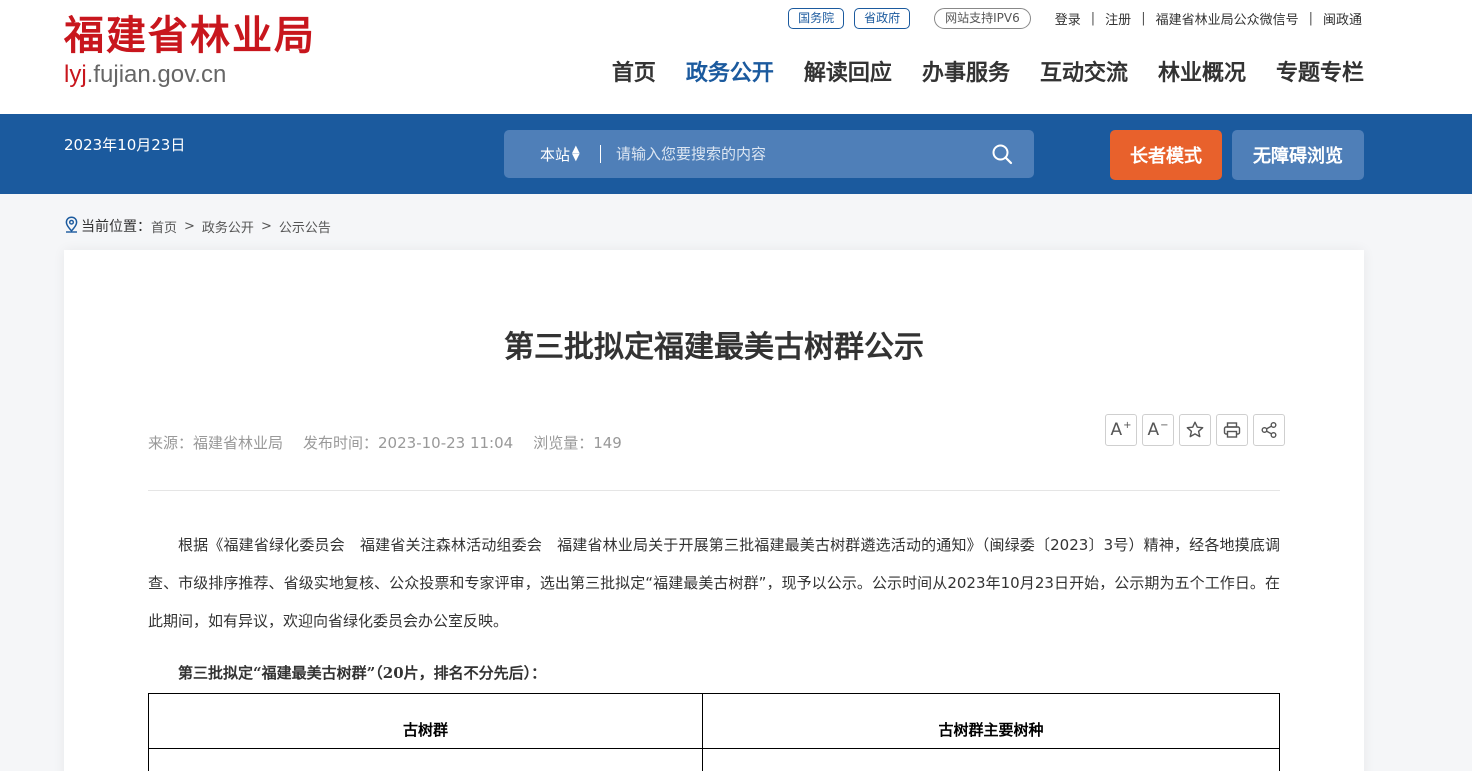 The width and height of the screenshot is (1472, 771). I want to click on article-subheading: 第三批拟定“福建最美古树群”（20片，排名不分先后）：, so click(362, 673).